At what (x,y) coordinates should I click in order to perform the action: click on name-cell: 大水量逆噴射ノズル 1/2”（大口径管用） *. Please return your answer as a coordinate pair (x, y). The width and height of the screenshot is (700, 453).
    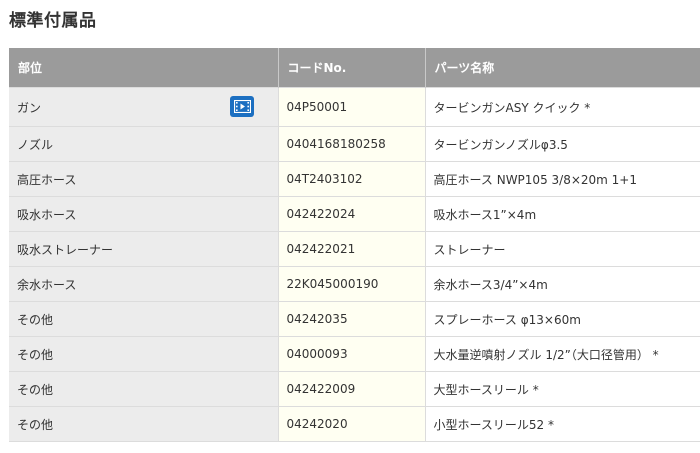
    Looking at the image, I should click on (562, 354).